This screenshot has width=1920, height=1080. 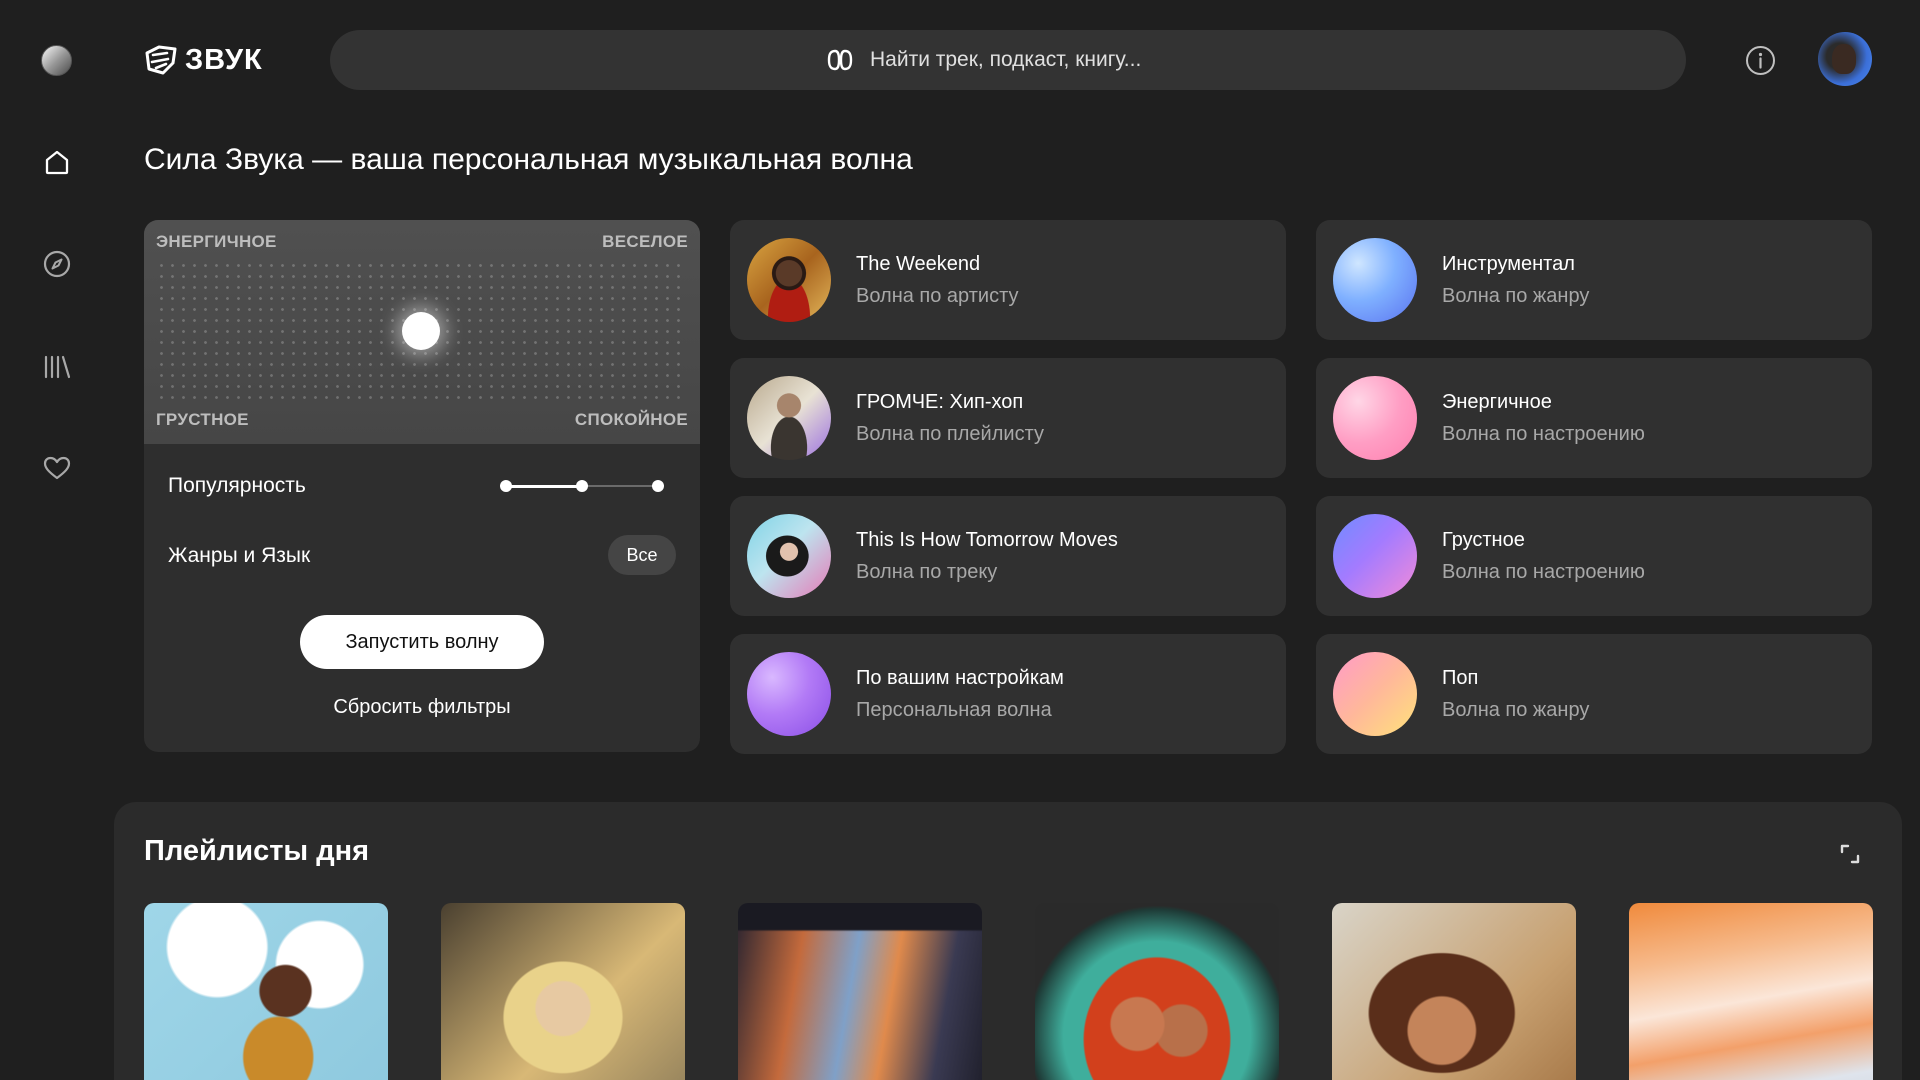 What do you see at coordinates (56, 60) in the screenshot?
I see `theme-toggle-icon` at bounding box center [56, 60].